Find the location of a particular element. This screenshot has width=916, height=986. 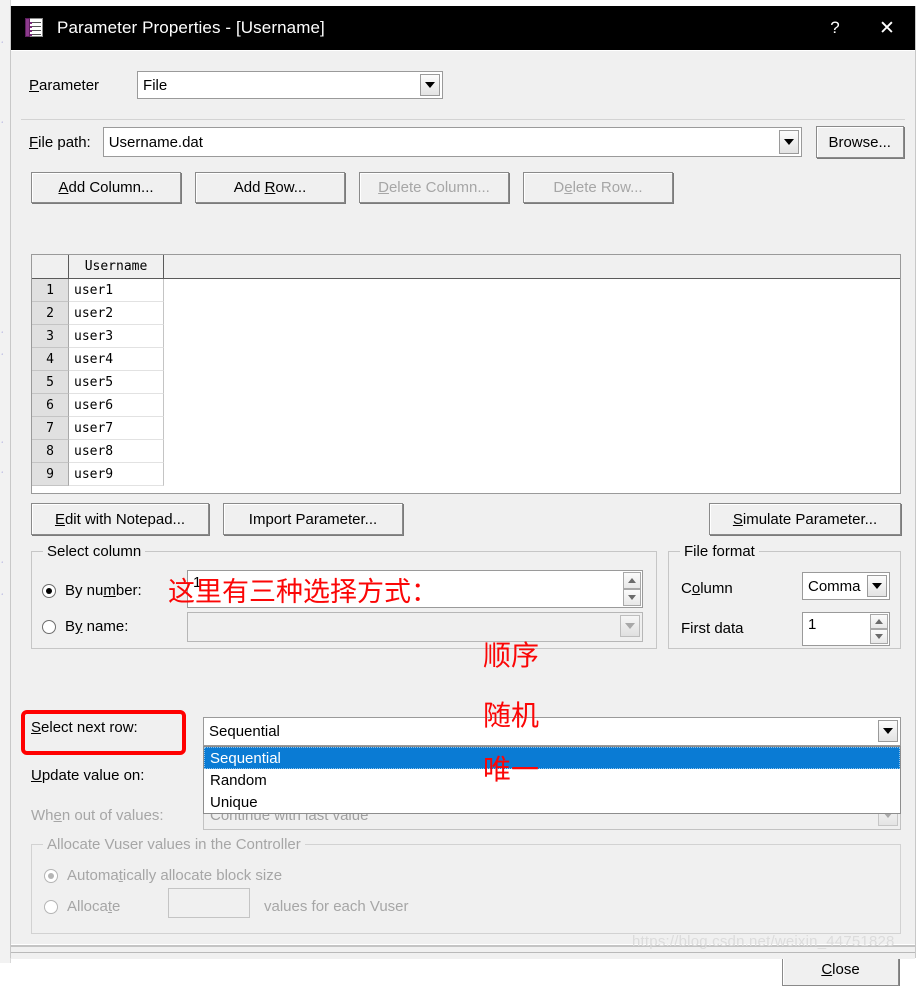

table-row: 5 user5 is located at coordinates (466, 382).